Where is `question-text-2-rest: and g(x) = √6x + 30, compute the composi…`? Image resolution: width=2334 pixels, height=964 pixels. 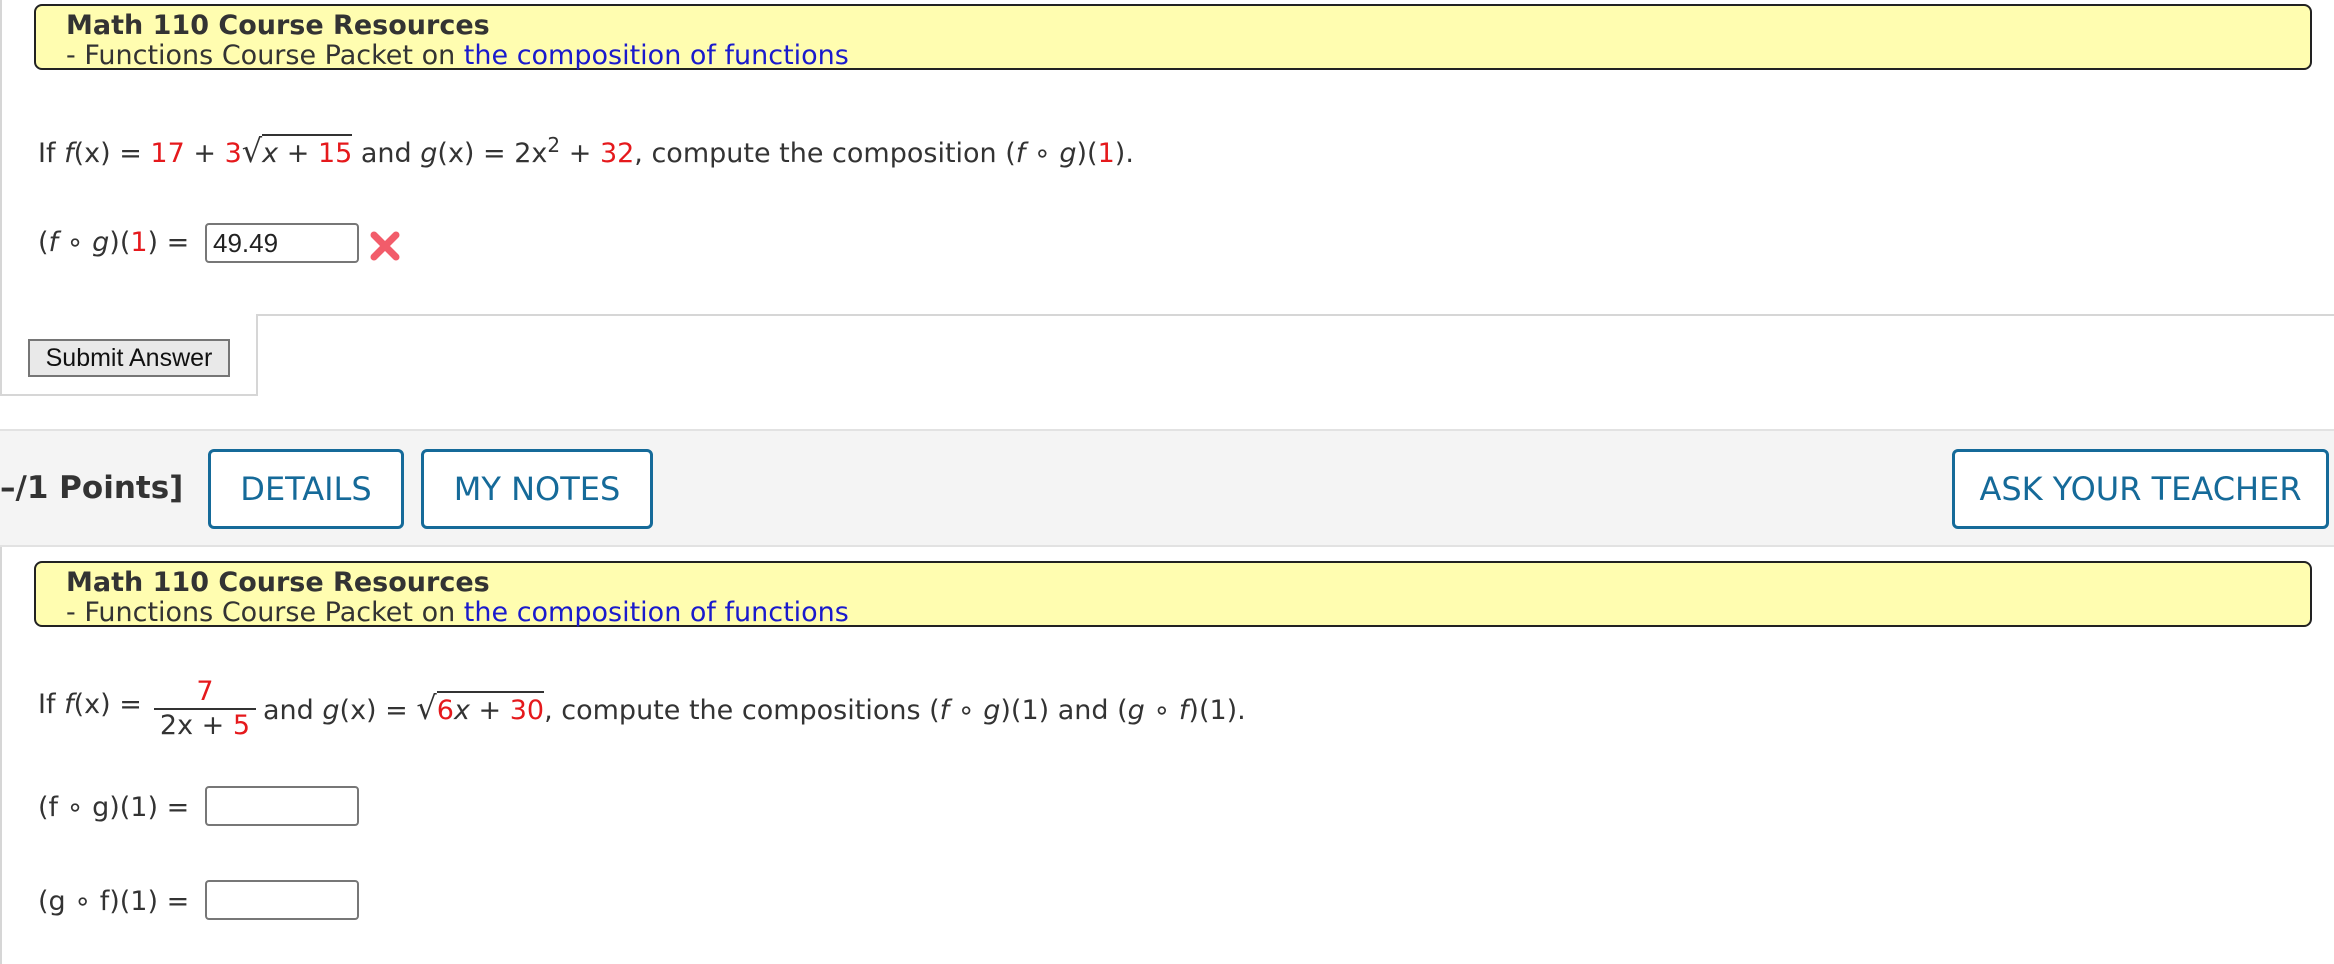 question-text-2-rest: and g(x) = √6x + 30, compute the composi… is located at coordinates (754, 708).